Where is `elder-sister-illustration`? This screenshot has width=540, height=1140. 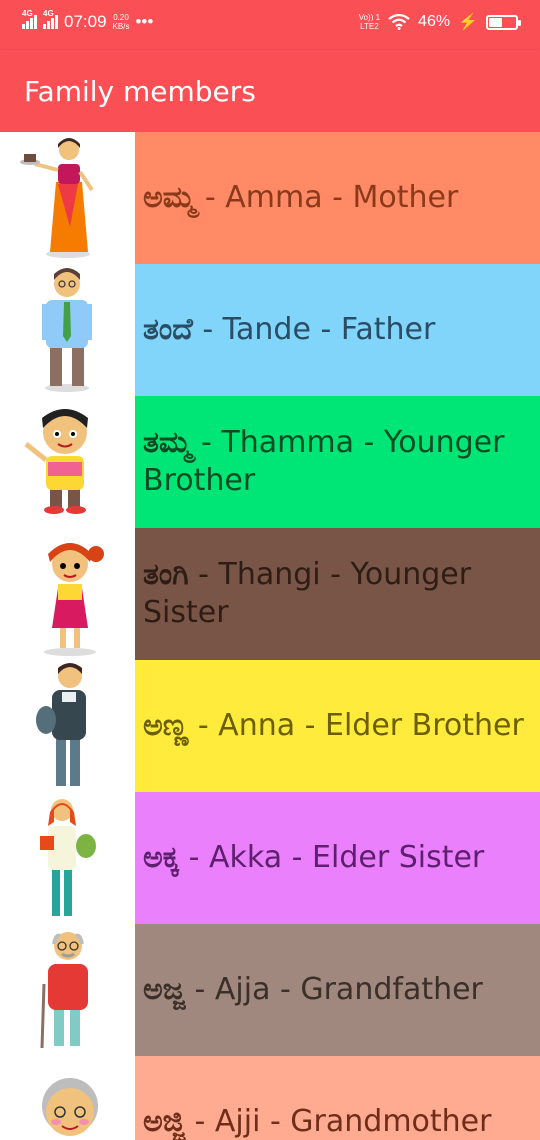
elder-sister-illustration is located at coordinates (67, 858).